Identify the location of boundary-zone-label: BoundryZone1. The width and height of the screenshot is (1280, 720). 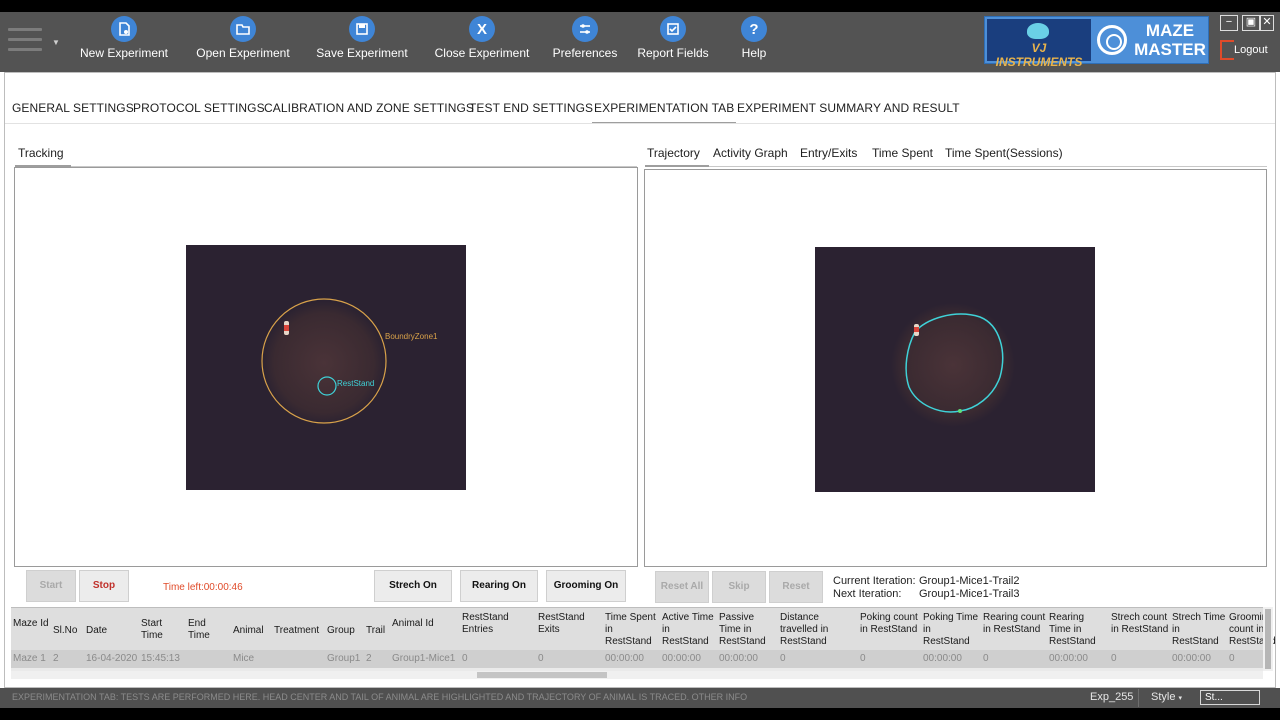
(411, 336).